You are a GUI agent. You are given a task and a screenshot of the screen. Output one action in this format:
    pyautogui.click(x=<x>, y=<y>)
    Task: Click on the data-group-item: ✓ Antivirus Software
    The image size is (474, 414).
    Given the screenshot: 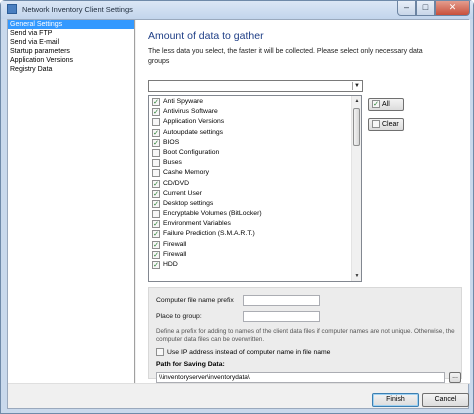 What is the action you would take?
    pyautogui.click(x=249, y=112)
    